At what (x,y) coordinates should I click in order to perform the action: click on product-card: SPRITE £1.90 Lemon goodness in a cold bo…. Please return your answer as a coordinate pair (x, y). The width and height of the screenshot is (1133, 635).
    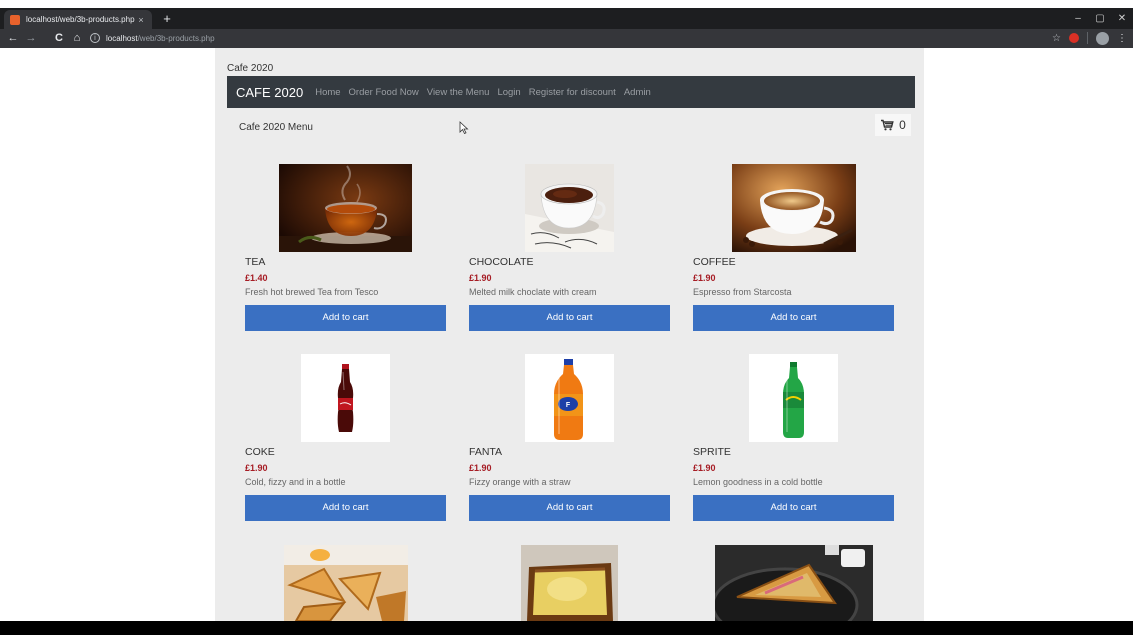
    Looking at the image, I should click on (793, 439).